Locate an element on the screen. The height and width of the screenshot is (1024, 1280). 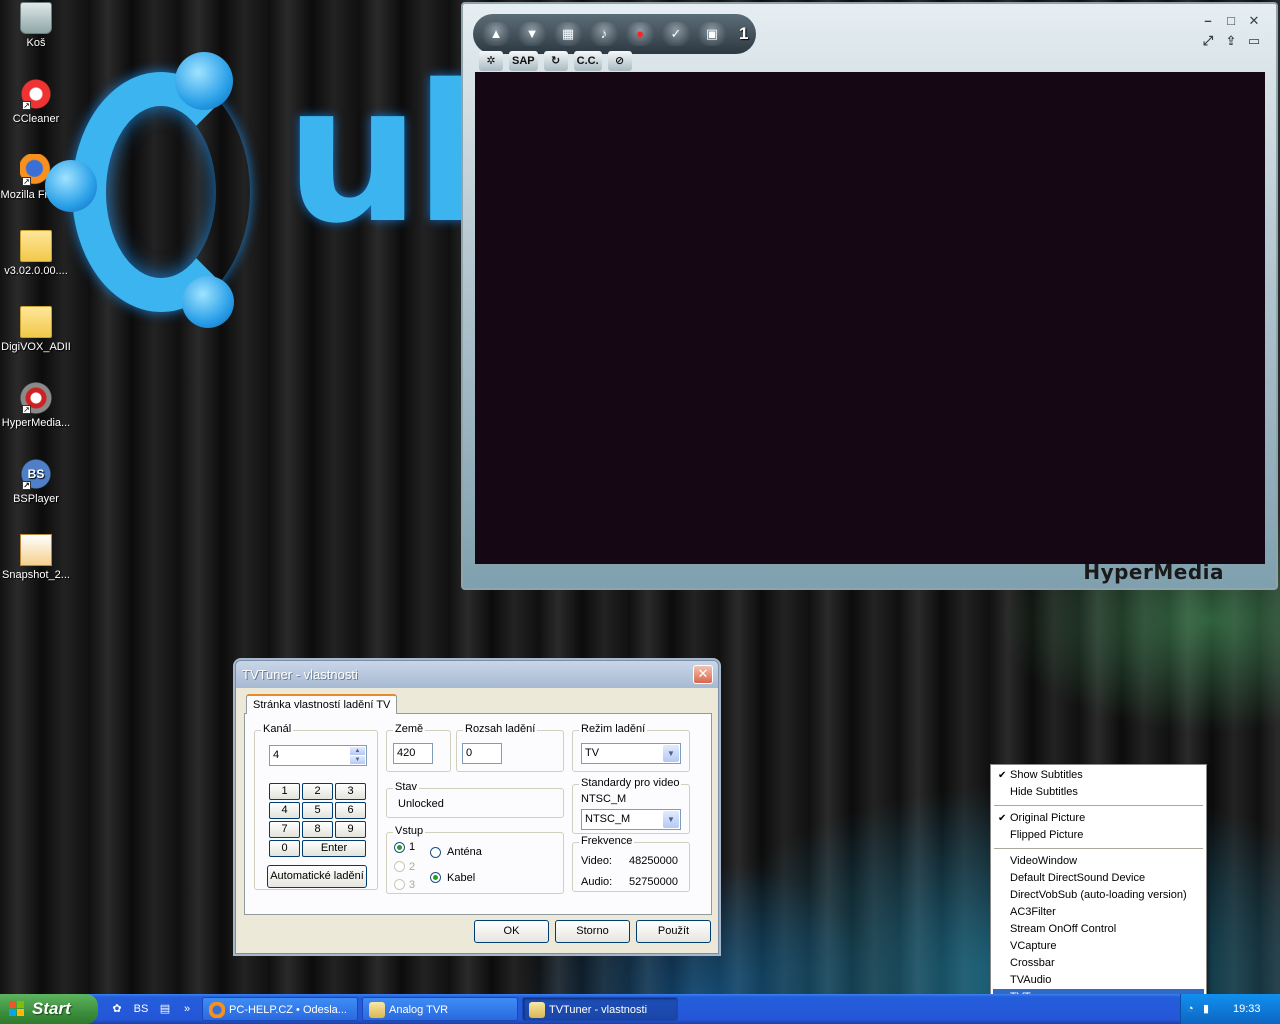
desktop-icon: Koš is located at coordinates (36, 25).